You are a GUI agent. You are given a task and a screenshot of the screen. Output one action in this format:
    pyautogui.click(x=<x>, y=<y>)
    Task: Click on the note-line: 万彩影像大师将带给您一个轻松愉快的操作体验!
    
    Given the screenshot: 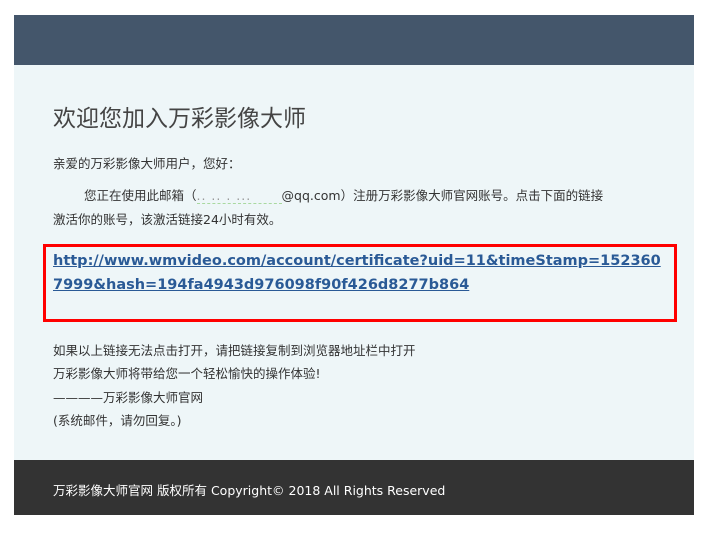 What is the action you would take?
    pyautogui.click(x=187, y=373)
    